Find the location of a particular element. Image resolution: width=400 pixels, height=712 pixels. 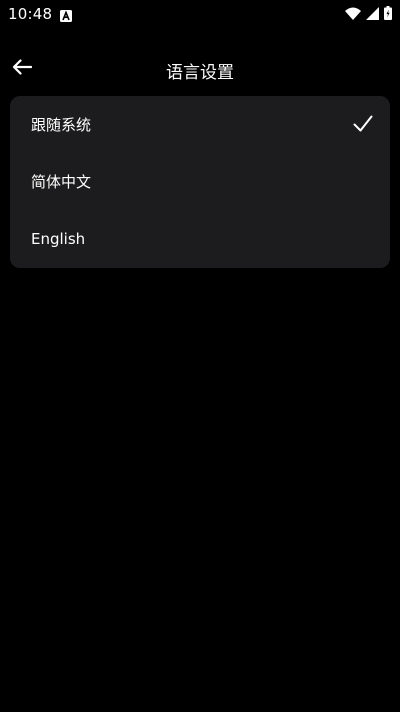

app-header: 语言设置 is located at coordinates (200, 69).